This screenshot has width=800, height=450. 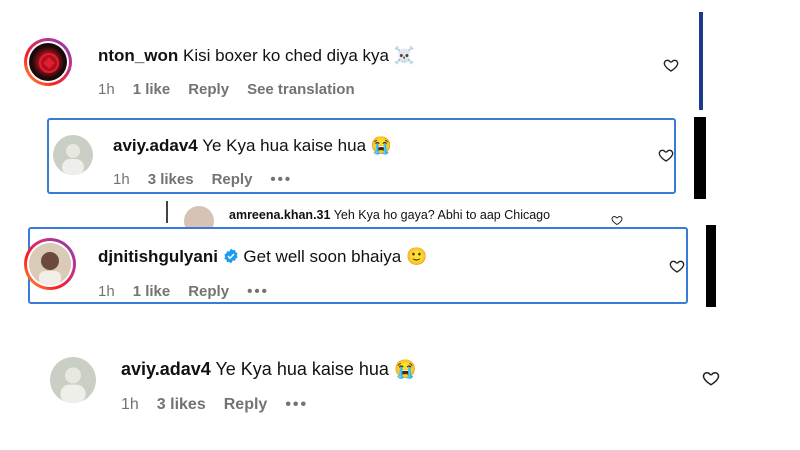 What do you see at coordinates (286, 55) in the screenshot?
I see `comment-text: Kisi boxer ko ched diya kya` at bounding box center [286, 55].